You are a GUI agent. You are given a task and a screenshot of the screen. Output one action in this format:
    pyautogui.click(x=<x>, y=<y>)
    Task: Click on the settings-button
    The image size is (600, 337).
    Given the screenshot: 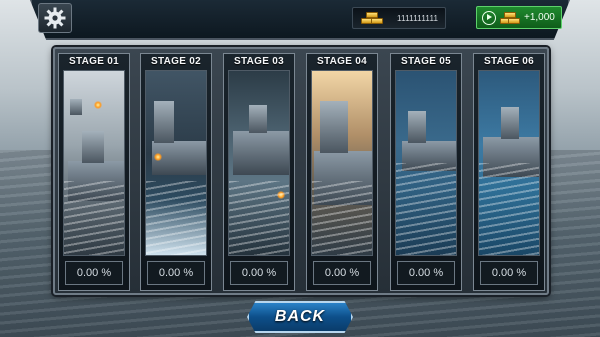 What is the action you would take?
    pyautogui.click(x=55, y=18)
    